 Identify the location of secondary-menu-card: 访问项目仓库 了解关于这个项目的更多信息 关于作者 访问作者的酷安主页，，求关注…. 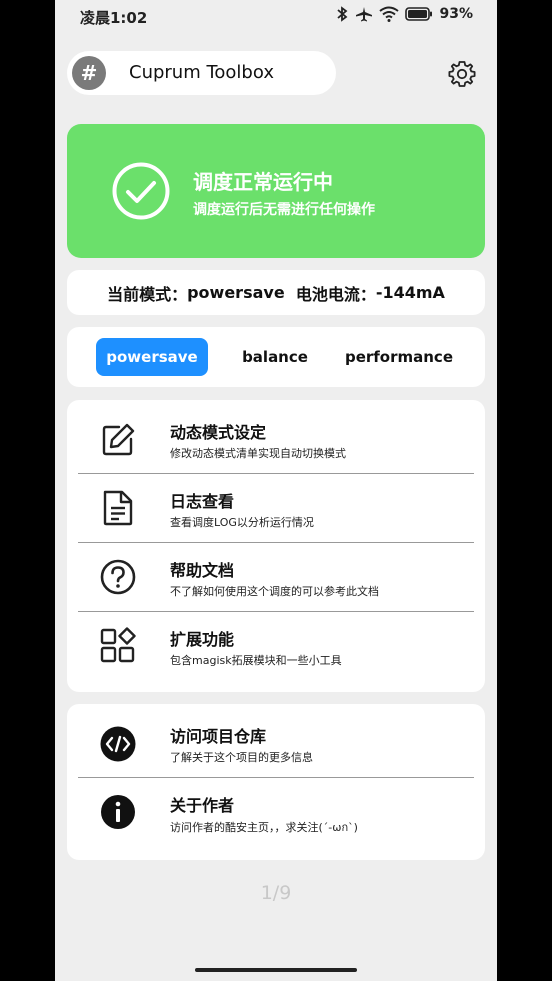
(276, 782).